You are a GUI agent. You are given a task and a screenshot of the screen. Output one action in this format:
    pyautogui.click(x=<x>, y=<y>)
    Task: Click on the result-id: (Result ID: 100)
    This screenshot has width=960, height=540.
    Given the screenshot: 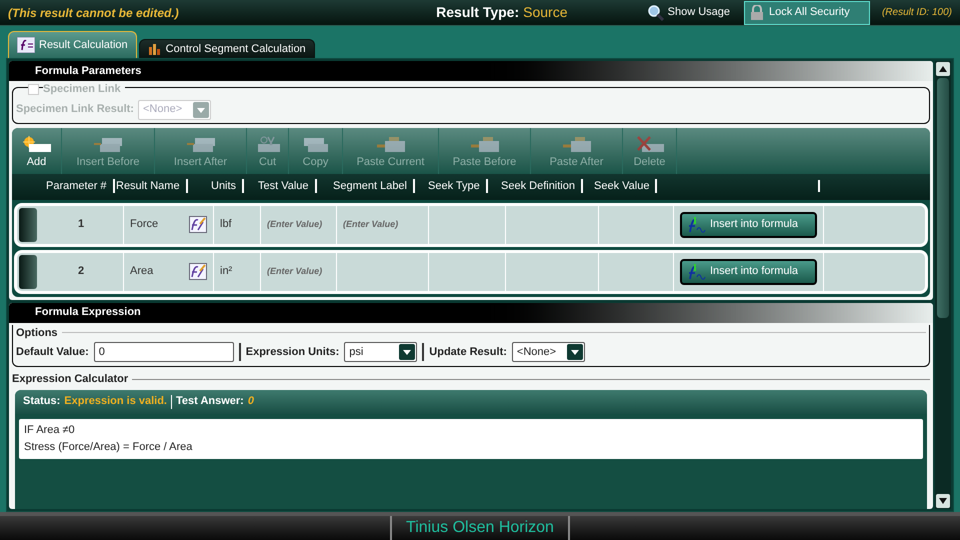 What is the action you would take?
    pyautogui.click(x=916, y=13)
    